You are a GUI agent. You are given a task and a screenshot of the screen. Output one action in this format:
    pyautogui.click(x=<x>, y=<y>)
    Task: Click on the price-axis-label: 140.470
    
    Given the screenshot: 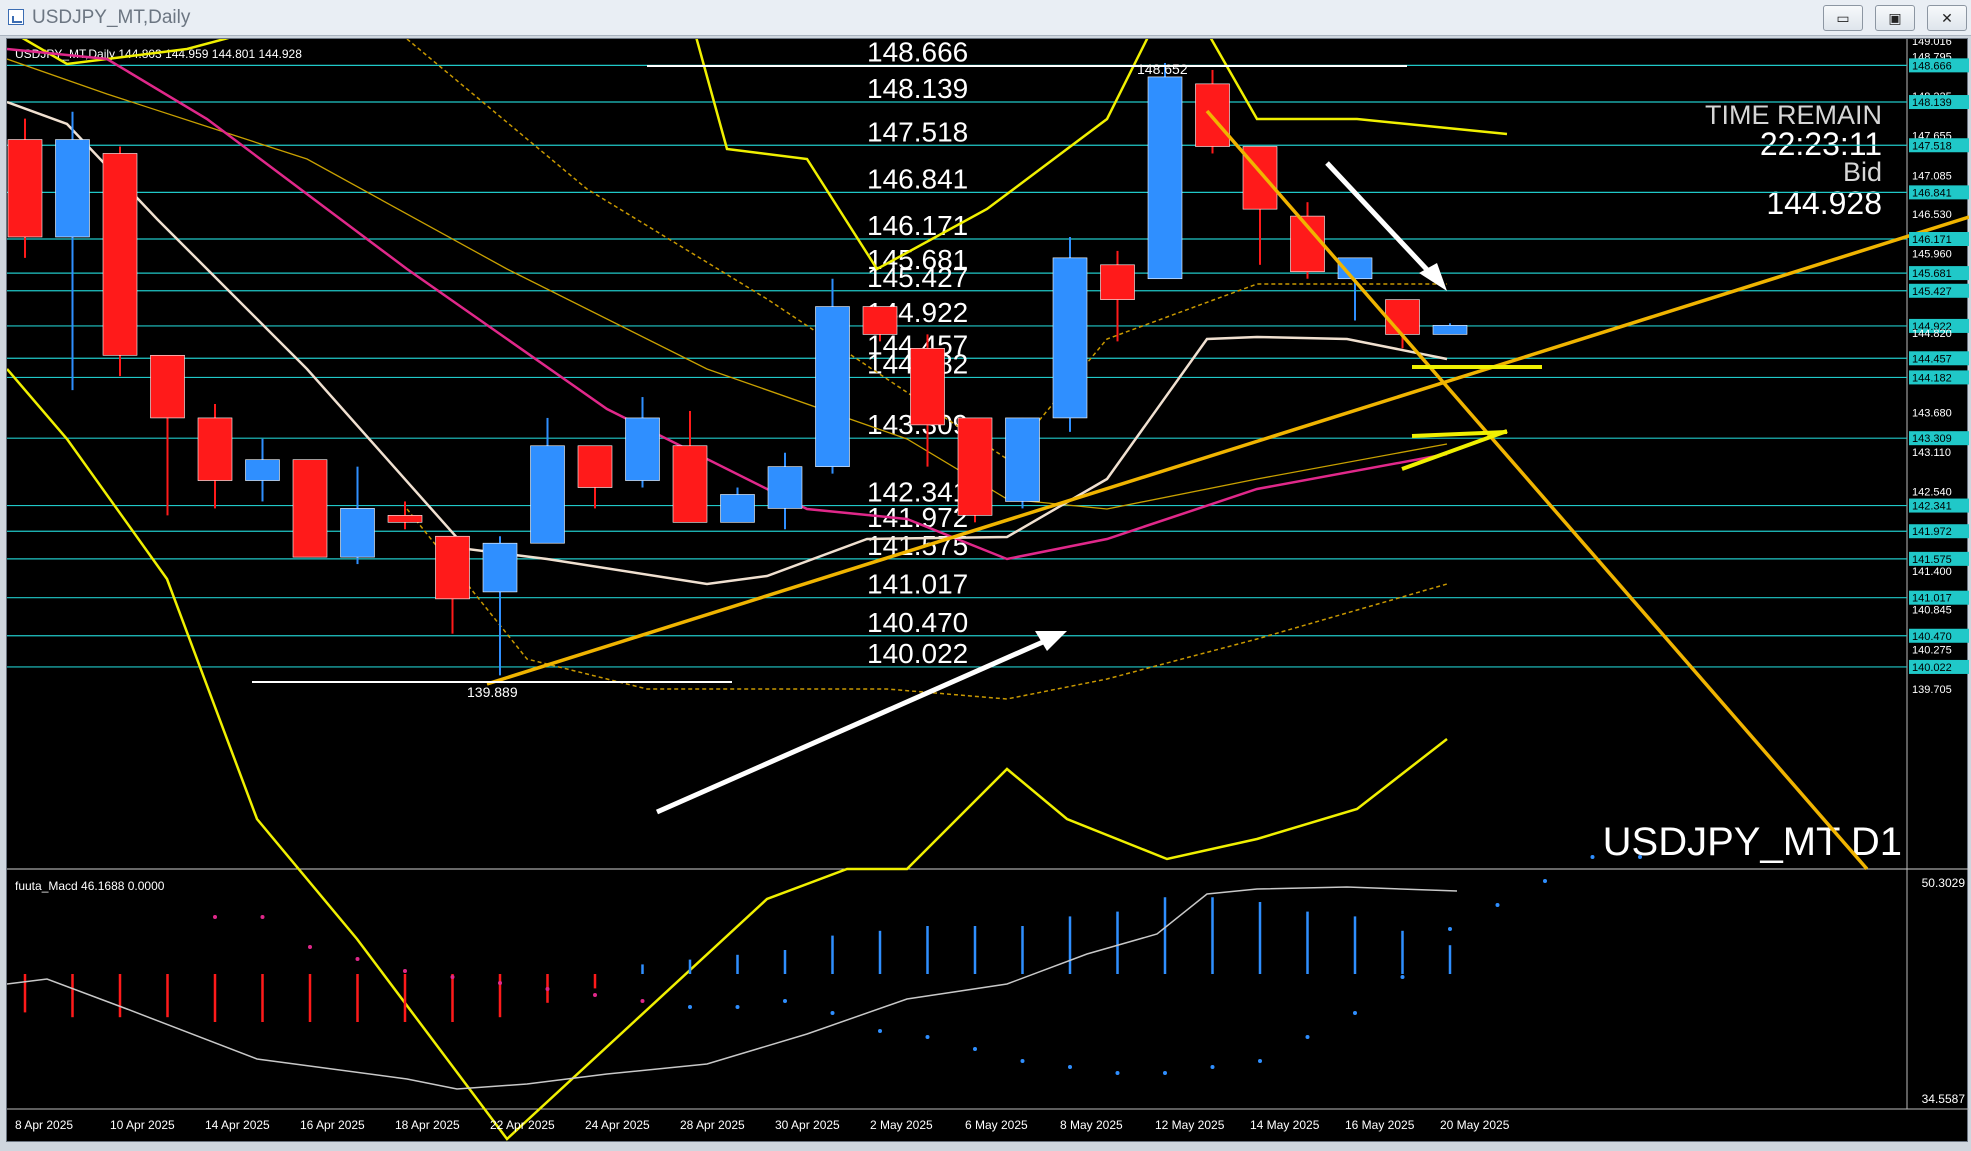 What is the action you would take?
    pyautogui.click(x=1932, y=637)
    